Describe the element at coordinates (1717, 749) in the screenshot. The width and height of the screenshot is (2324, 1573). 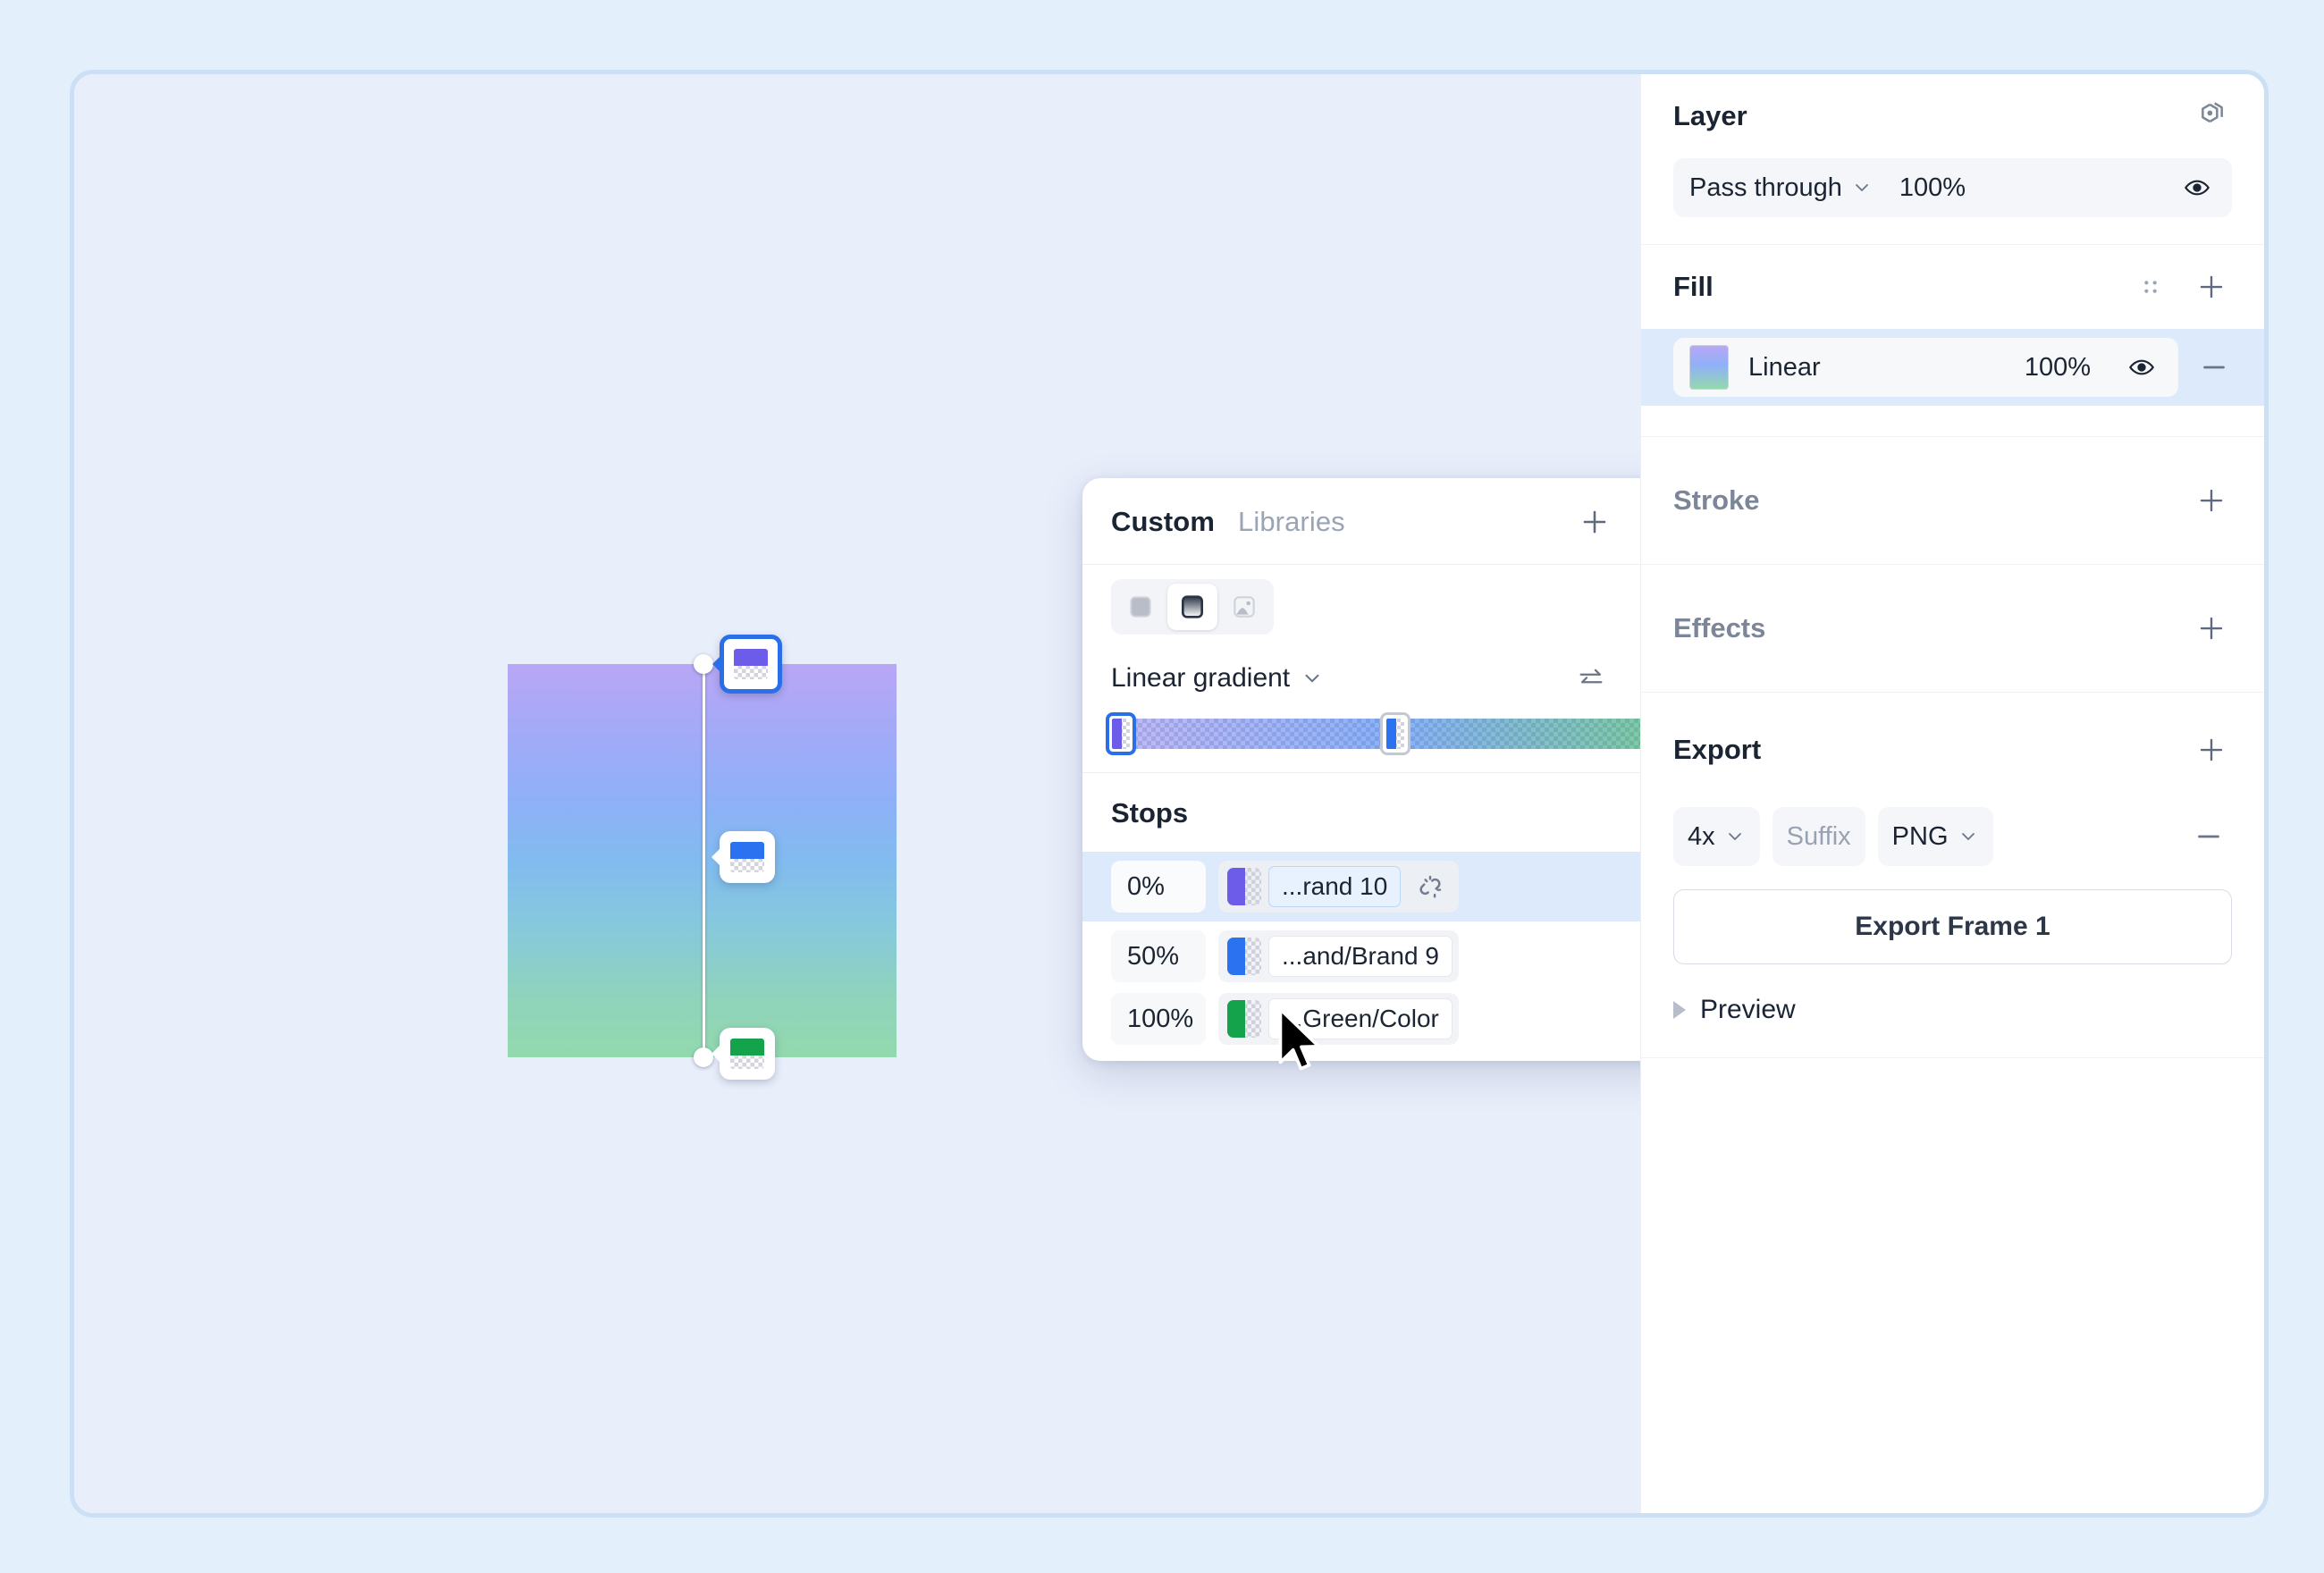
I see `export-title: Export` at that location.